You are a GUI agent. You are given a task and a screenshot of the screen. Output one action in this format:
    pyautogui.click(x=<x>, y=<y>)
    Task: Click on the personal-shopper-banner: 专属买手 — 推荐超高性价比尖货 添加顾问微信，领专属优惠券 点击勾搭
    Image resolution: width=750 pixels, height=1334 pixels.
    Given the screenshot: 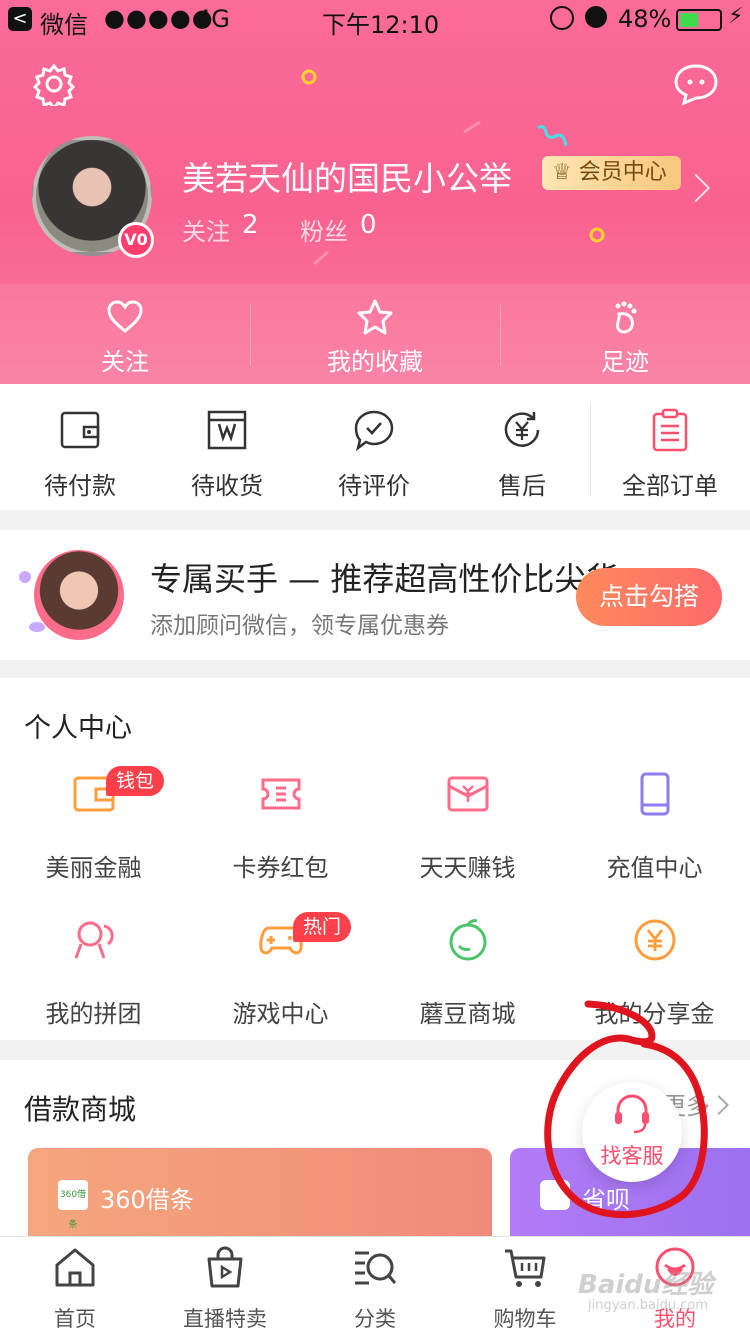 What is the action you would take?
    pyautogui.click(x=375, y=595)
    